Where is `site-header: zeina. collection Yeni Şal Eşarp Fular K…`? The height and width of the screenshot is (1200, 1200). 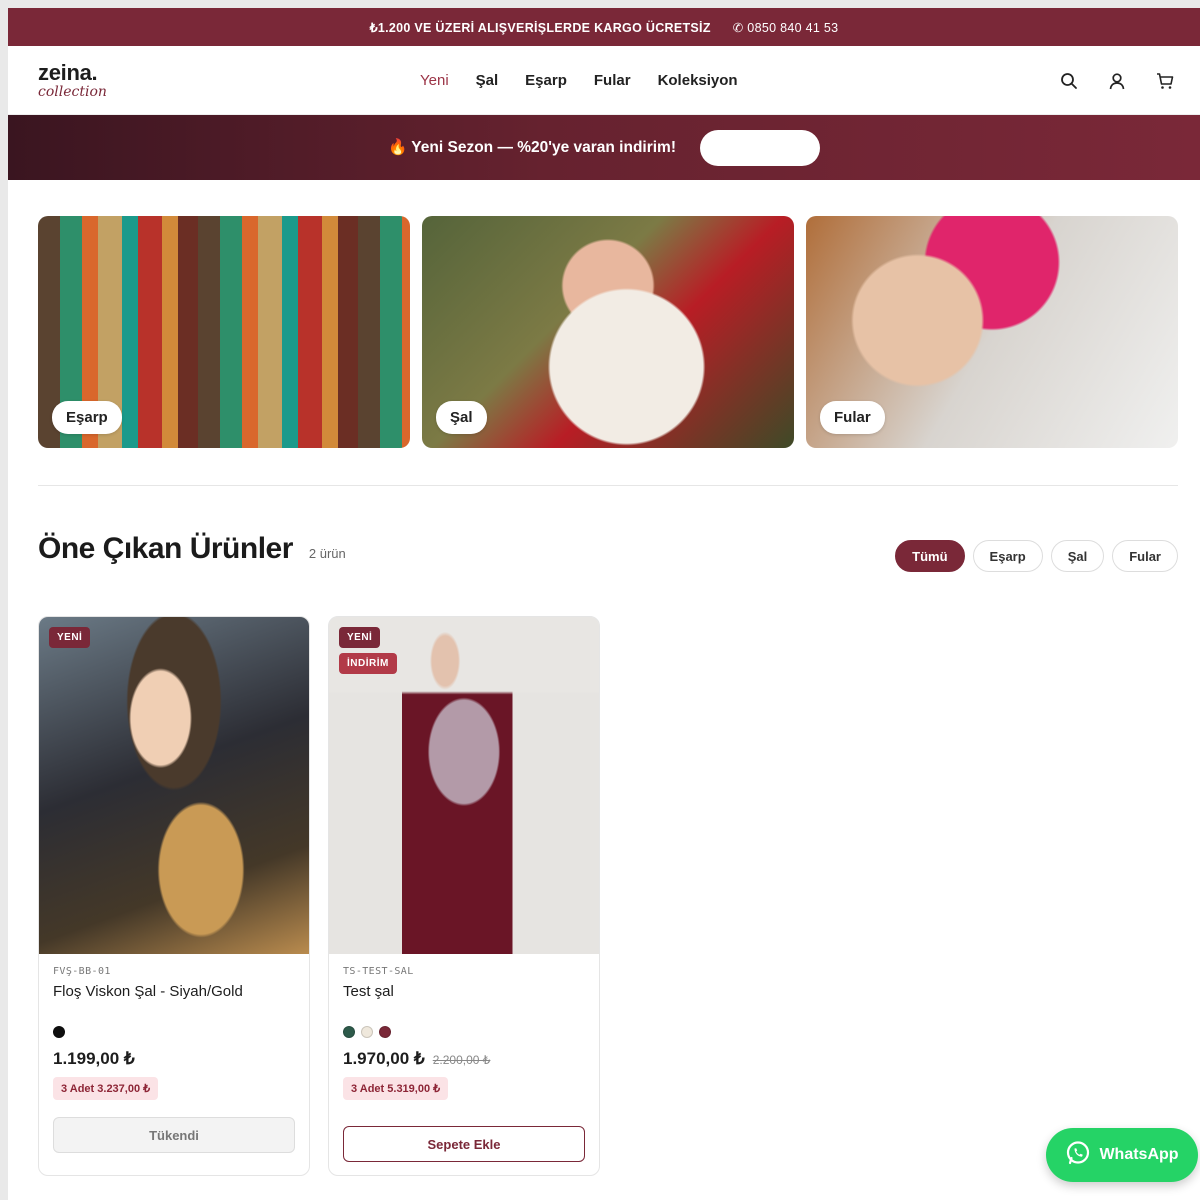 site-header: zeina. collection Yeni Şal Eşarp Fular K… is located at coordinates (604, 80).